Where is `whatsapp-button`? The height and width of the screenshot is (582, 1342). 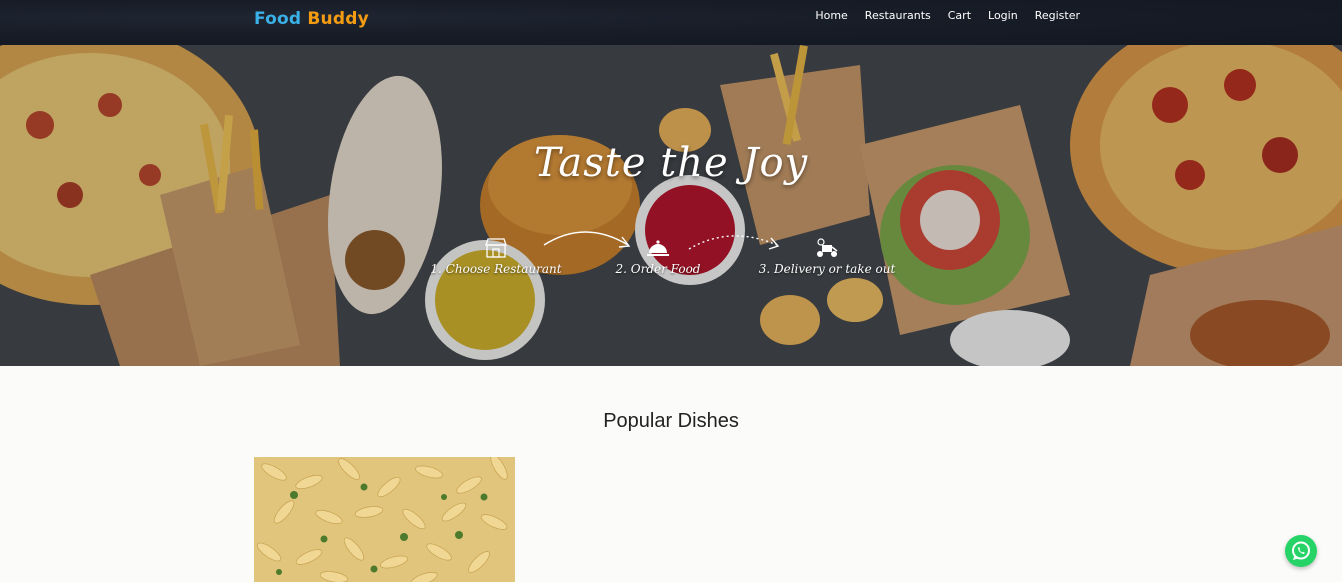 whatsapp-button is located at coordinates (1301, 551).